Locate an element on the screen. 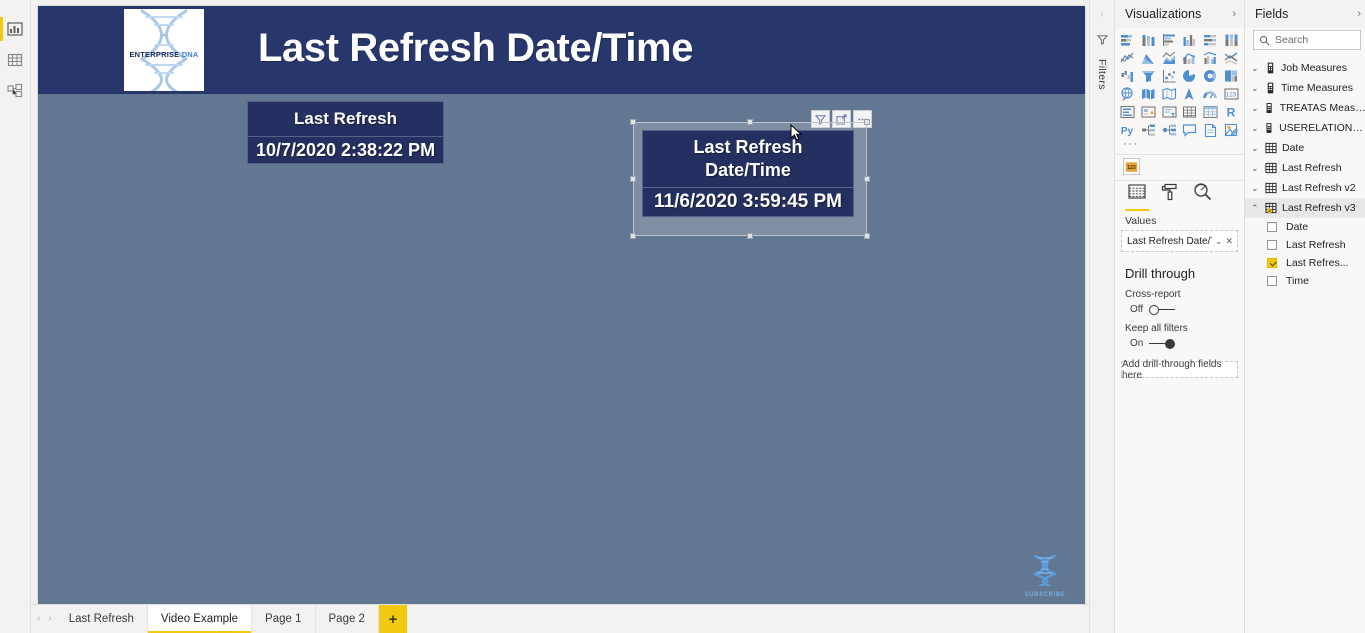 The image size is (1365, 633). resize-handle-top-right is located at coordinates (867, 122).